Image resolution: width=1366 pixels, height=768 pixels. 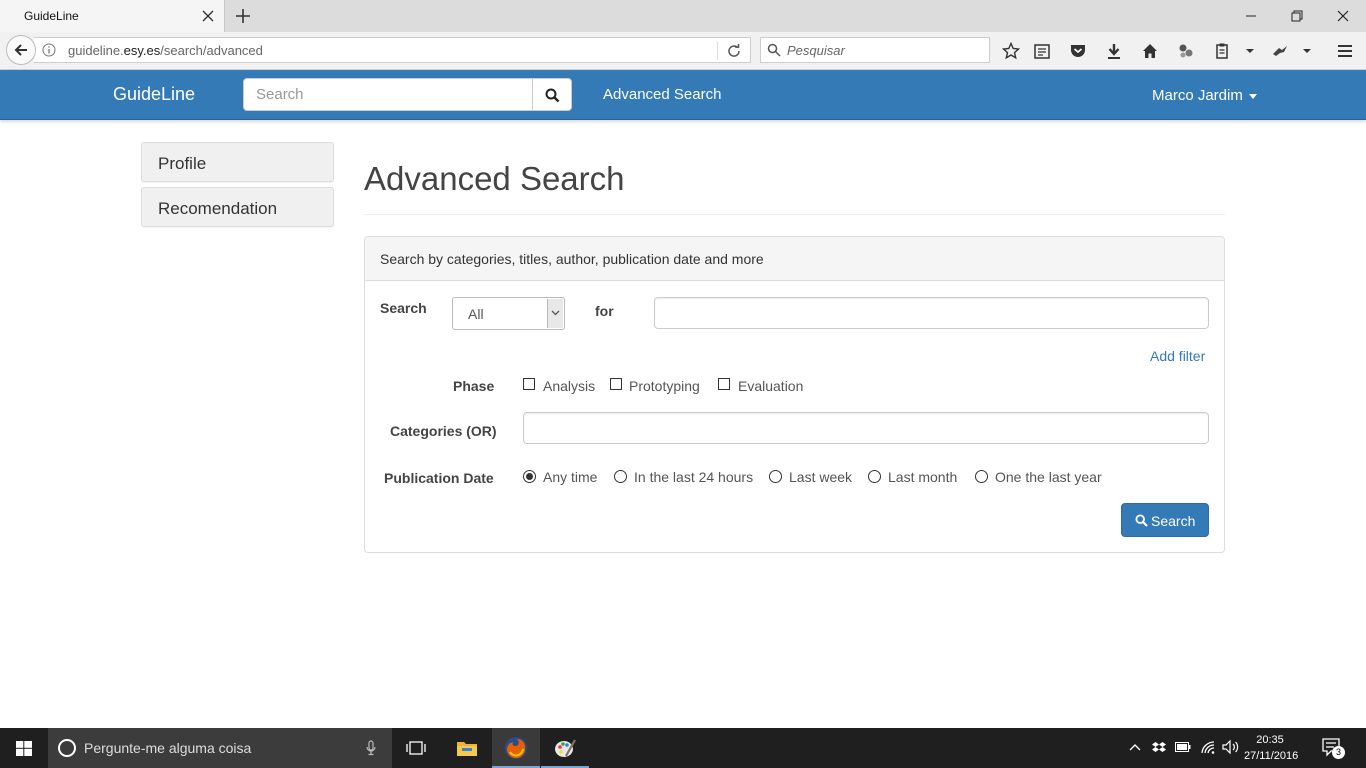 What do you see at coordinates (1173, 521) in the screenshot?
I see `submit-label: Search` at bounding box center [1173, 521].